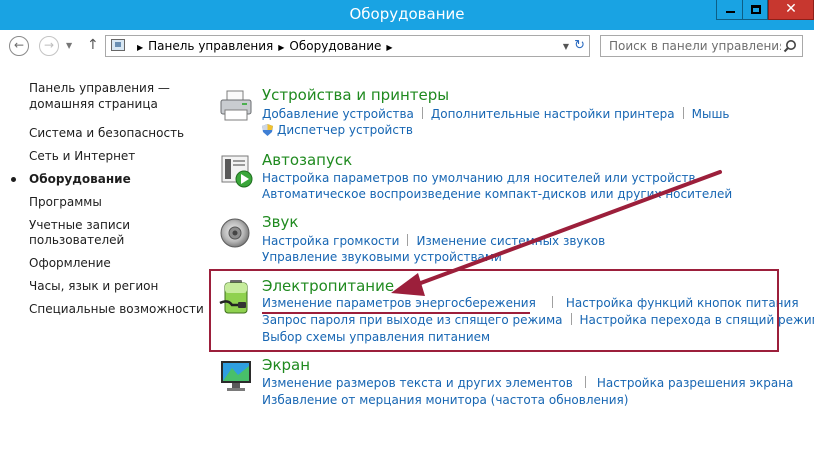 The width and height of the screenshot is (814, 476). What do you see at coordinates (84, 233) in the screenshot?
I see `sidebar-item-user-accounts: Учетные записи пользователей` at bounding box center [84, 233].